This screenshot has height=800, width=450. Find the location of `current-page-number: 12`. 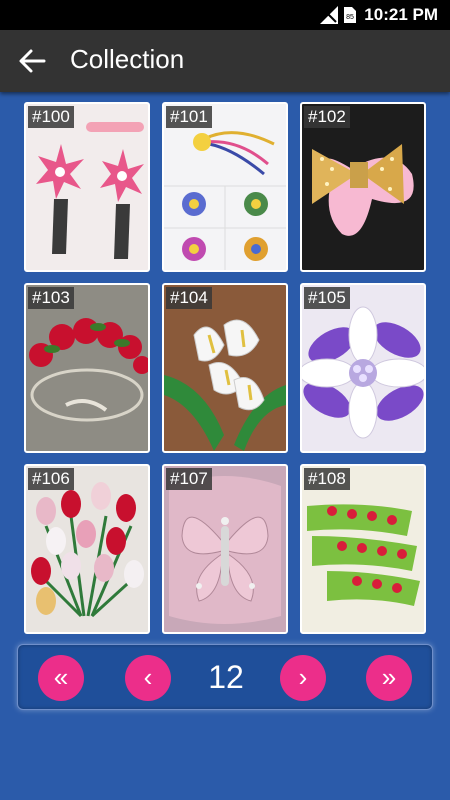

current-page-number: 12 is located at coordinates (226, 677).